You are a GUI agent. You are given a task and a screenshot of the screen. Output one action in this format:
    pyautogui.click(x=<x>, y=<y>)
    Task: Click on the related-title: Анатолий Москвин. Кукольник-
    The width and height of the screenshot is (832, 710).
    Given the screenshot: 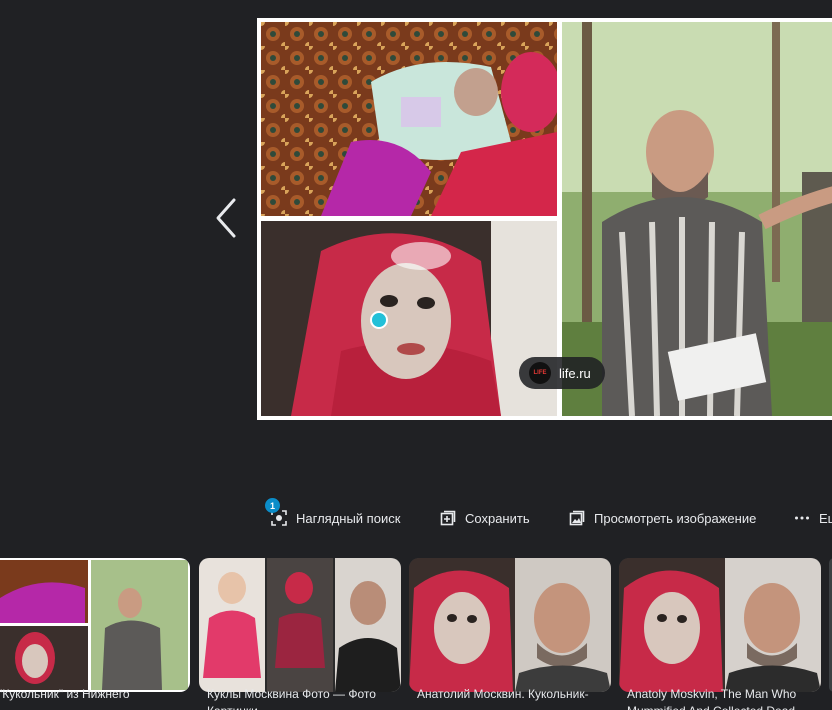 What is the action you would take?
    pyautogui.click(x=503, y=694)
    